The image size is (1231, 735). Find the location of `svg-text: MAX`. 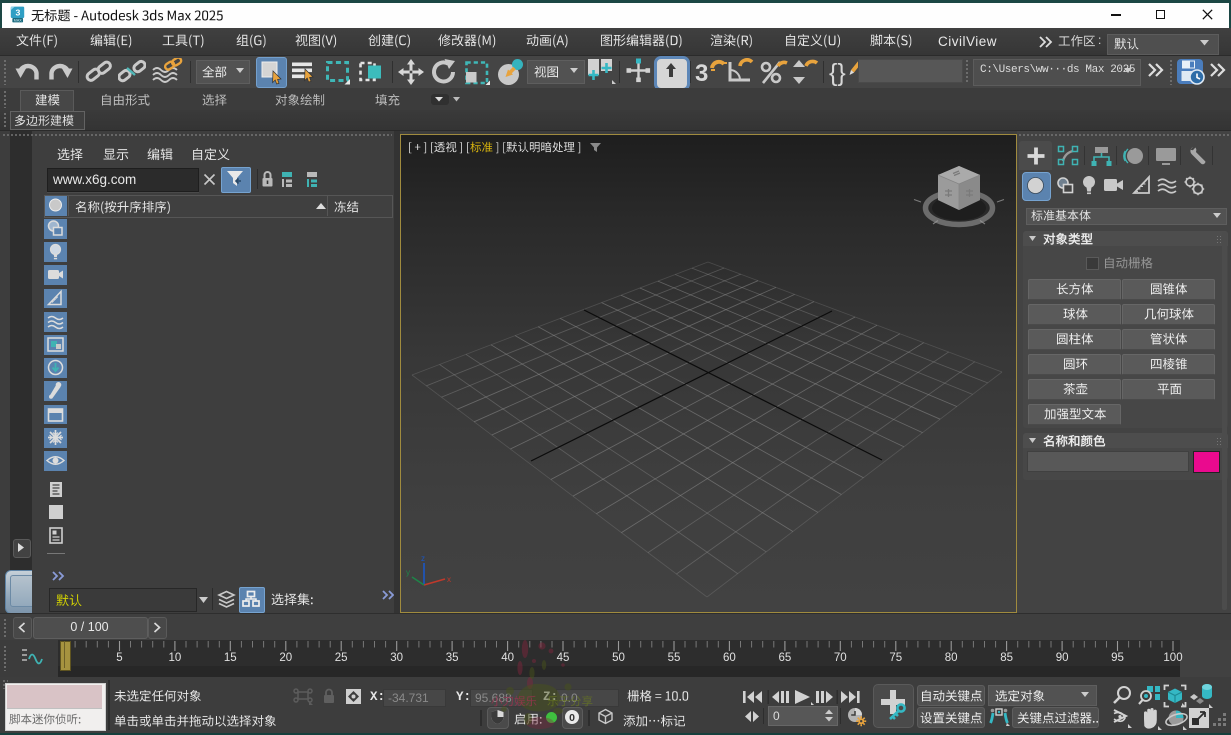

svg-text: MAX is located at coordinates (18, 21).